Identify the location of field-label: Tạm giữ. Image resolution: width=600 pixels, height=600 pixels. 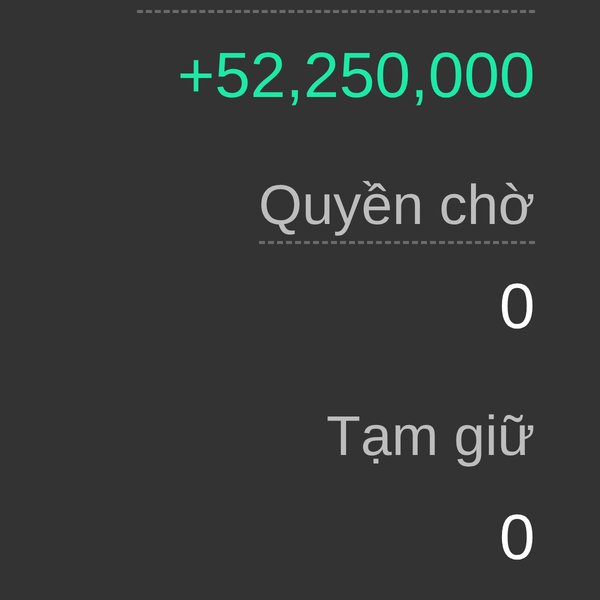
(430, 436).